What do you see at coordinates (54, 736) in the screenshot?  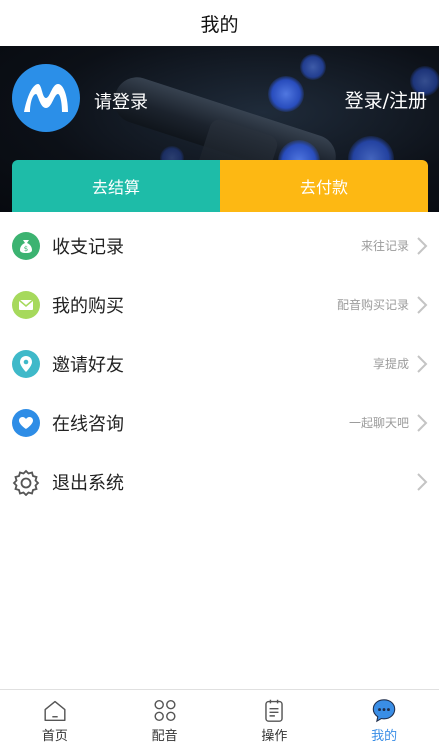 I see `tab-label: 首页` at bounding box center [54, 736].